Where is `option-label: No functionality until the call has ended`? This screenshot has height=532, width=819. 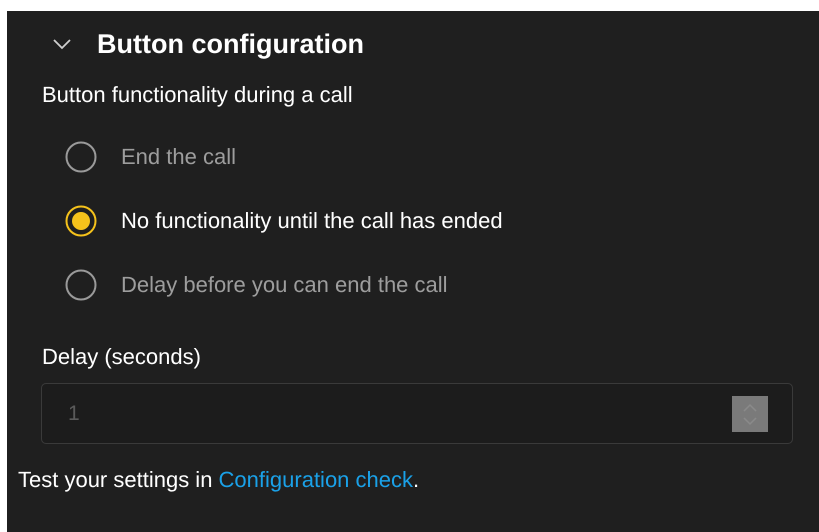
option-label: No functionality until the call has ended is located at coordinates (312, 221).